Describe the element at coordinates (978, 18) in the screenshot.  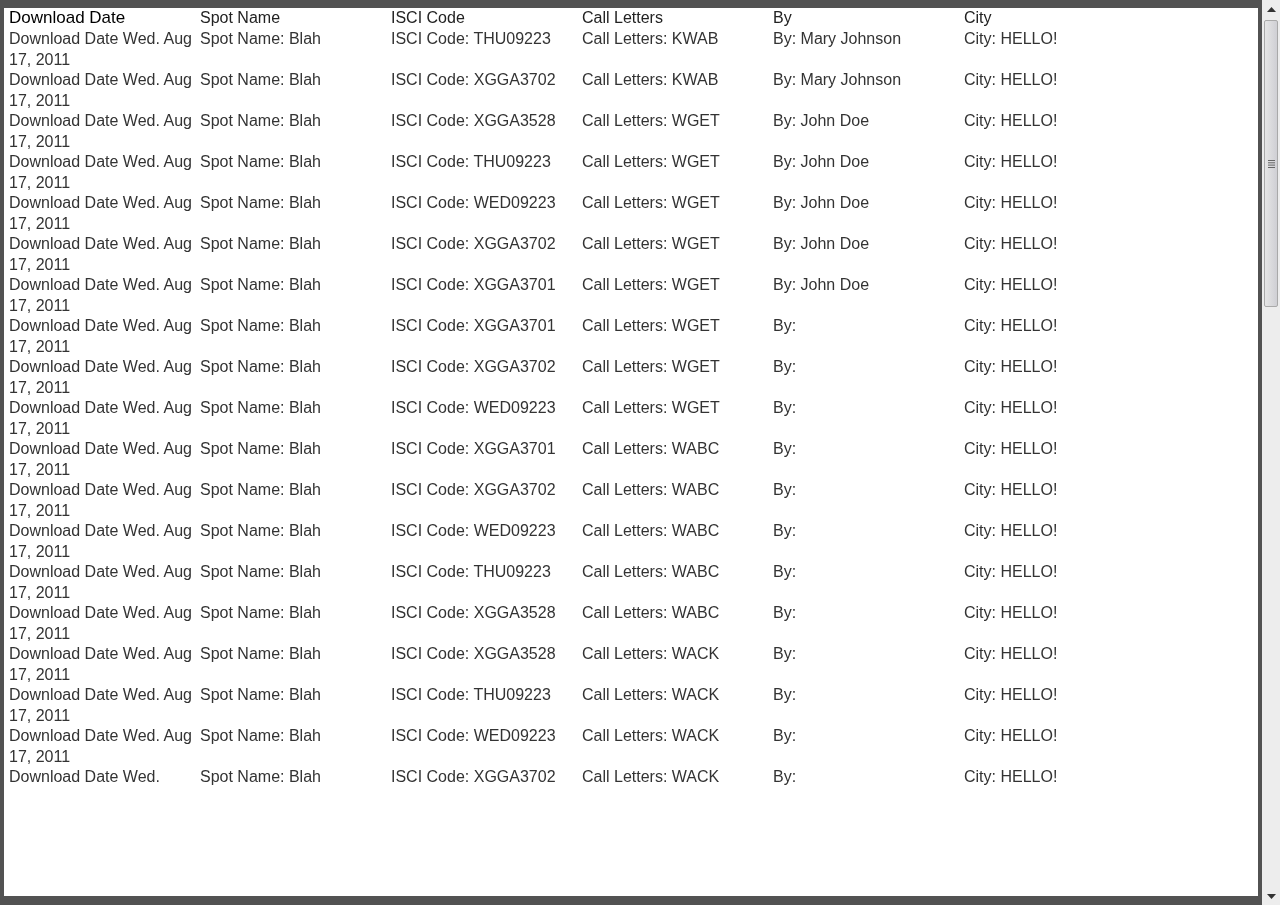
I see `column-header: City` at that location.